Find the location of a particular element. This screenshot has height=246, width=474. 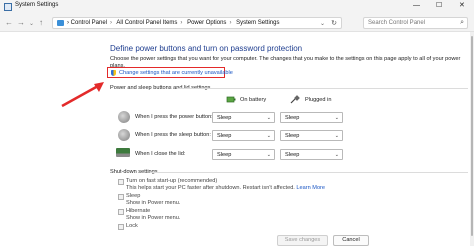

forward-arrow-icon: → is located at coordinates (21, 22).